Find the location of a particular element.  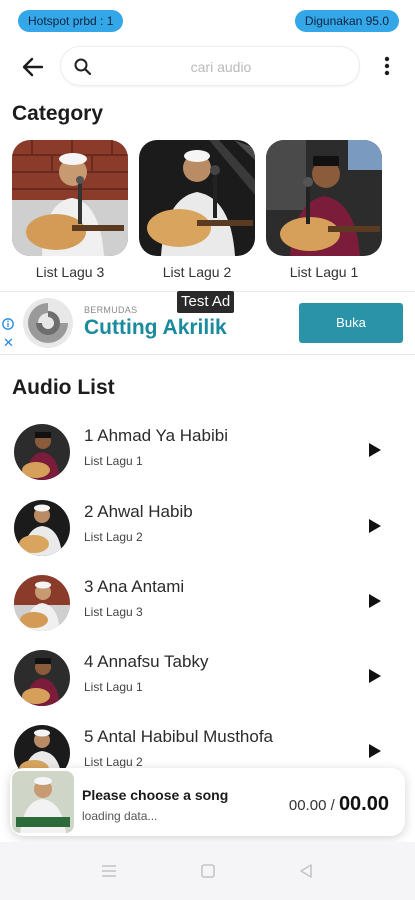

player-time: 00.00 / 00.00 is located at coordinates (339, 804).